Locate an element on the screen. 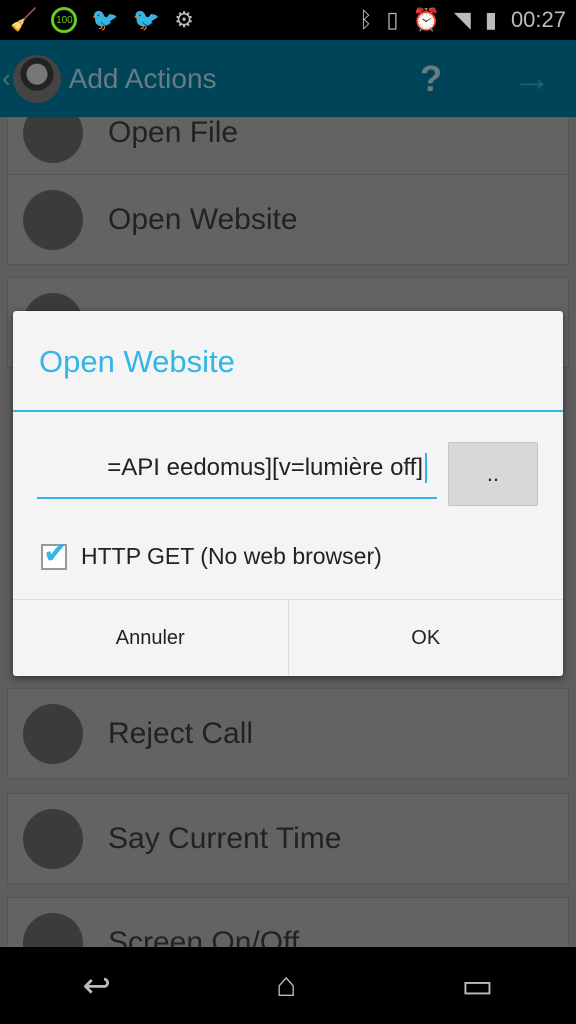 The image size is (576, 1024). list-item: Say Current Time is located at coordinates (288, 838).